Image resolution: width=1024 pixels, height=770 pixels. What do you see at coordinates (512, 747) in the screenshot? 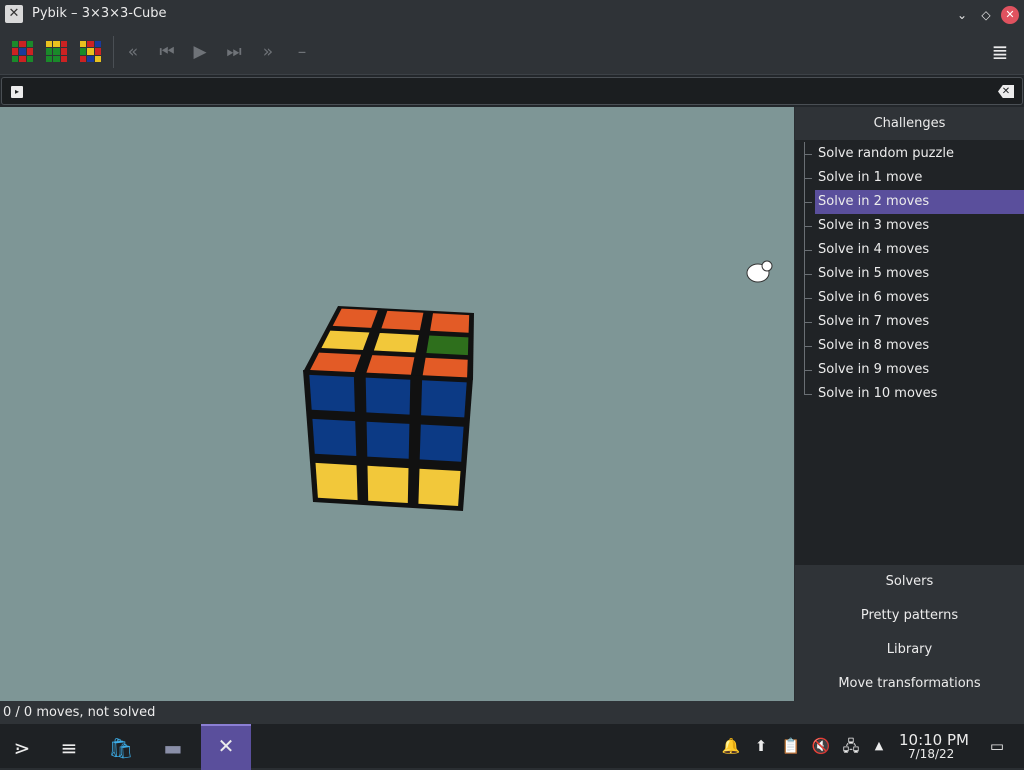
I see `taskbar: ⋗ ≡ 🛍 ▬ ✕ 🔔 ⬆ 📋 🔇 🖧 ▲ ▭` at bounding box center [512, 747].